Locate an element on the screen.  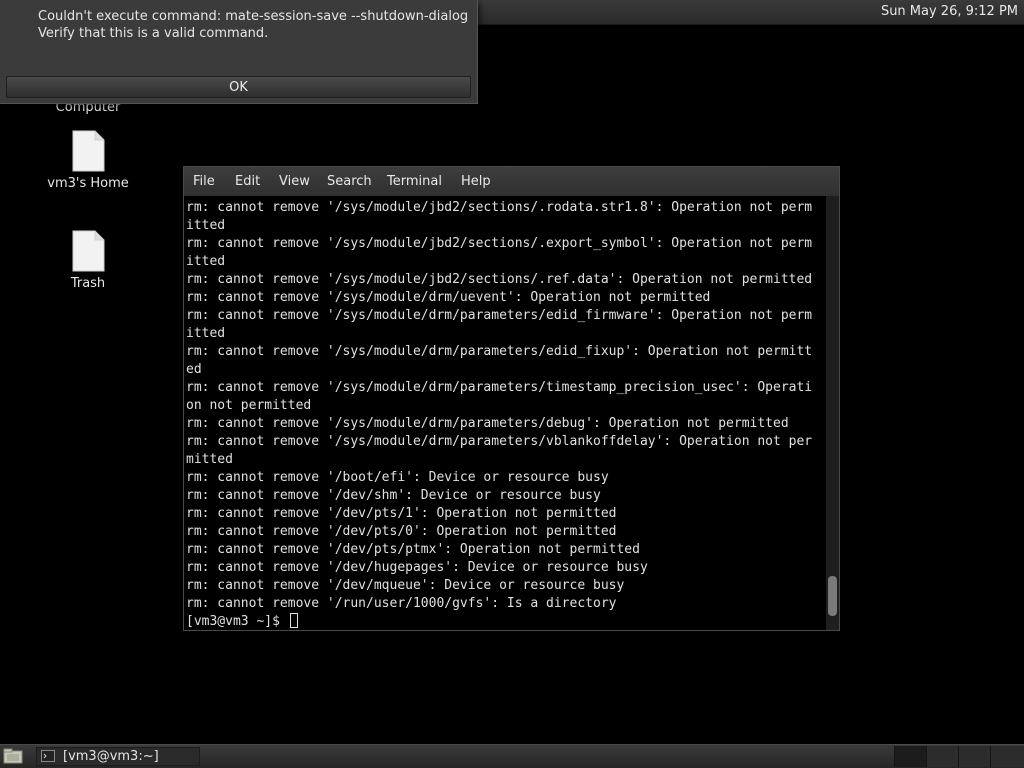
menu-edit: Edit is located at coordinates (247, 181).